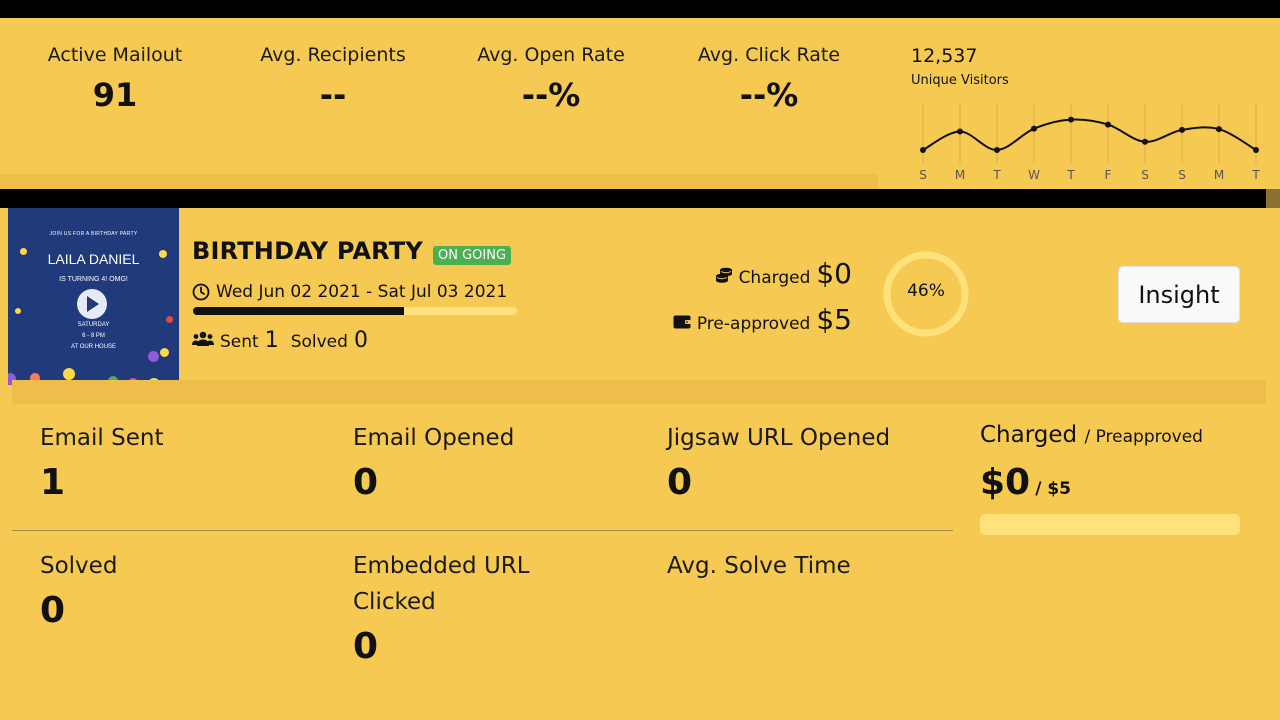  I want to click on unique-visitors-count: 12,537, so click(944, 56).